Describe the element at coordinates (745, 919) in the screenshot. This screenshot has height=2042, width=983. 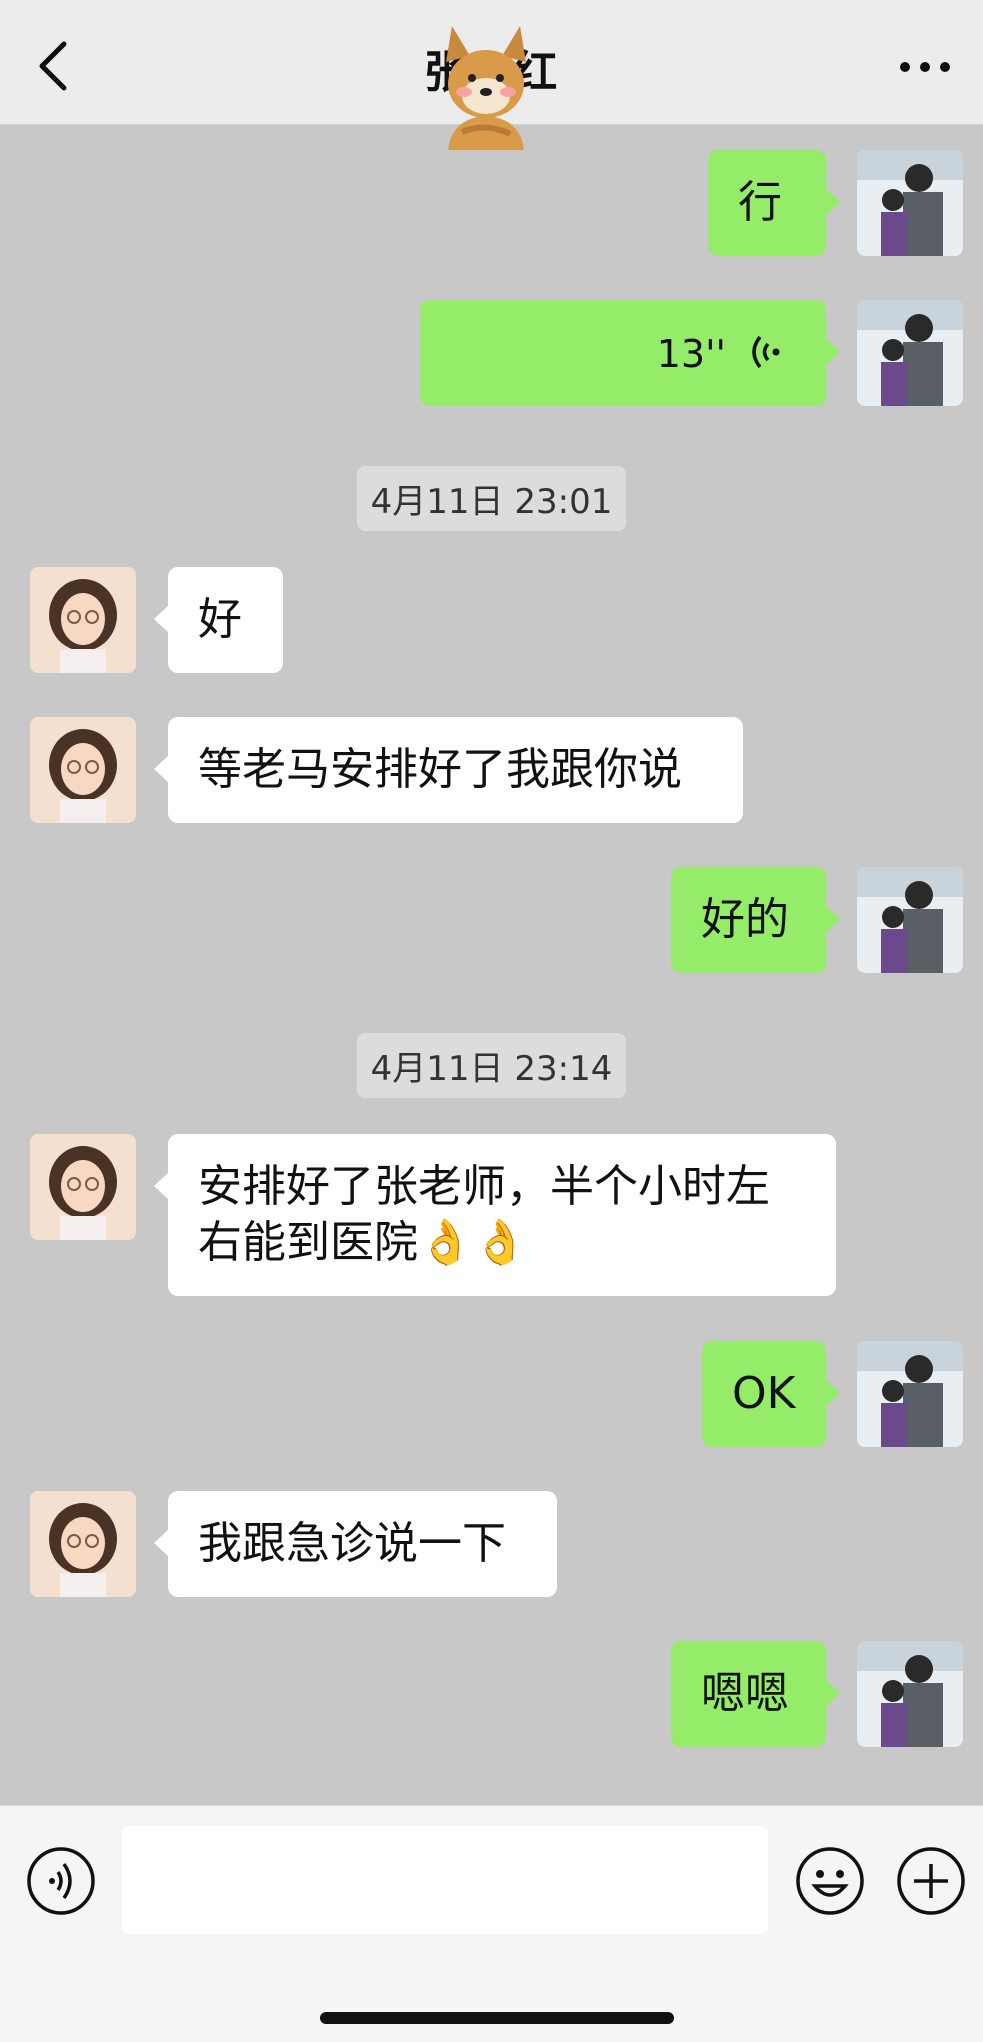
I see `message-text: 好的` at that location.